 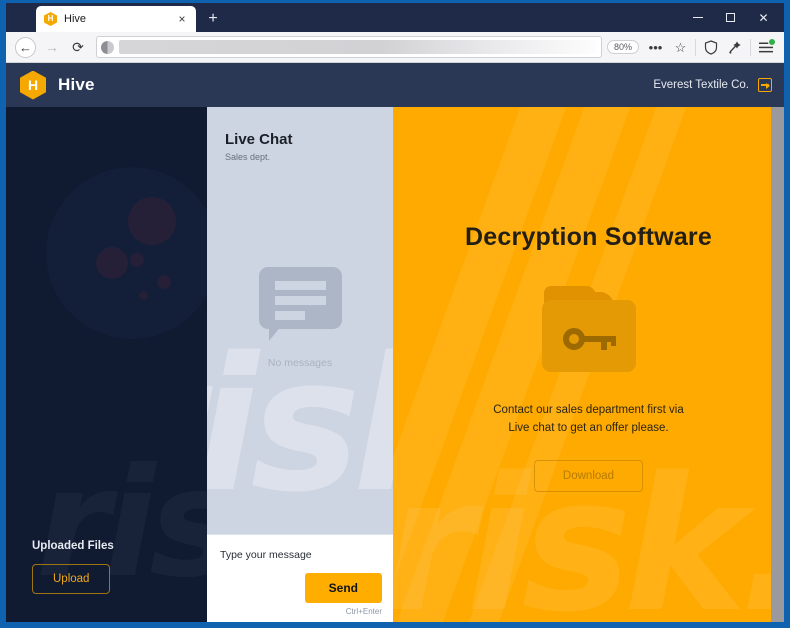 I want to click on chat-empty-state: No messages, so click(x=300, y=348).